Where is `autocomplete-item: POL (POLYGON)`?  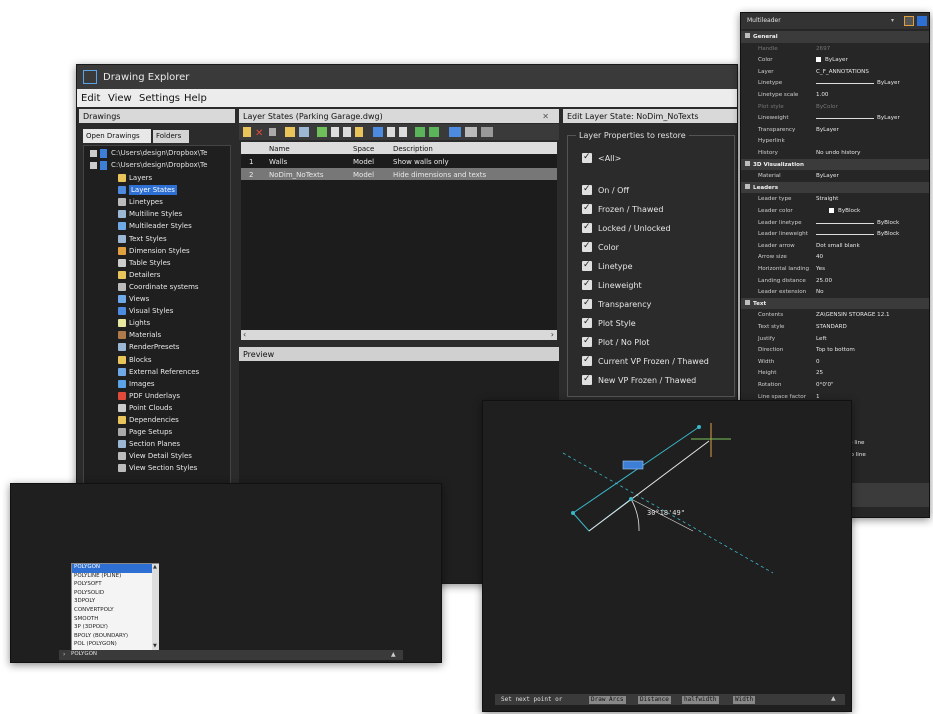 autocomplete-item: POL (POLYGON) is located at coordinates (112, 645).